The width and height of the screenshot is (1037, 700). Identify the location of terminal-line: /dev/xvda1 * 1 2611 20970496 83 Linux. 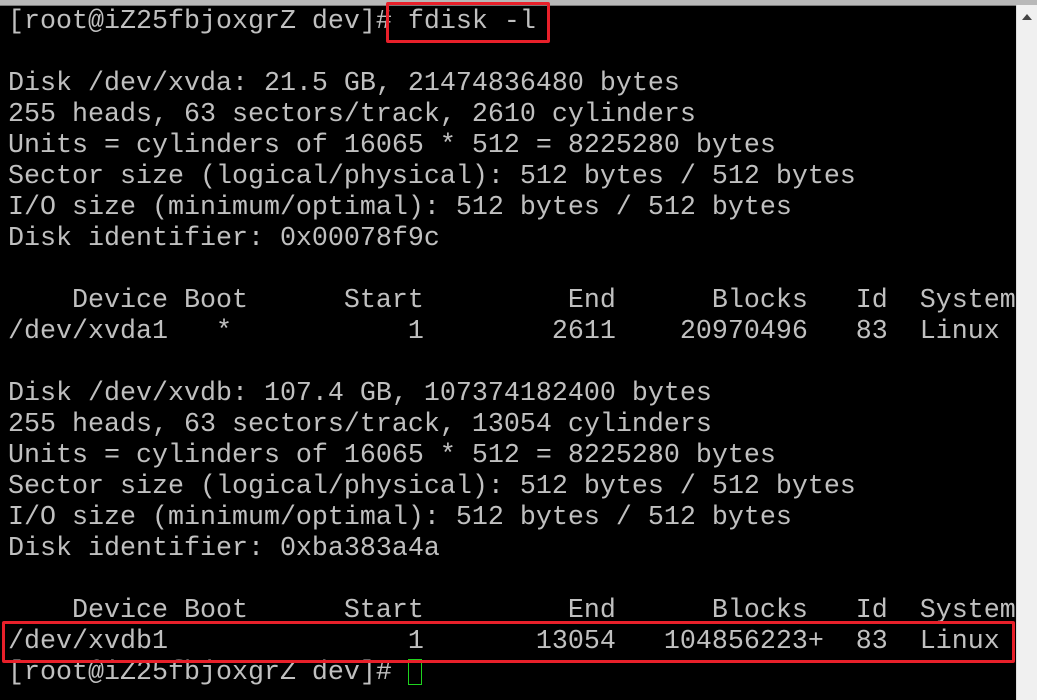
(504, 332).